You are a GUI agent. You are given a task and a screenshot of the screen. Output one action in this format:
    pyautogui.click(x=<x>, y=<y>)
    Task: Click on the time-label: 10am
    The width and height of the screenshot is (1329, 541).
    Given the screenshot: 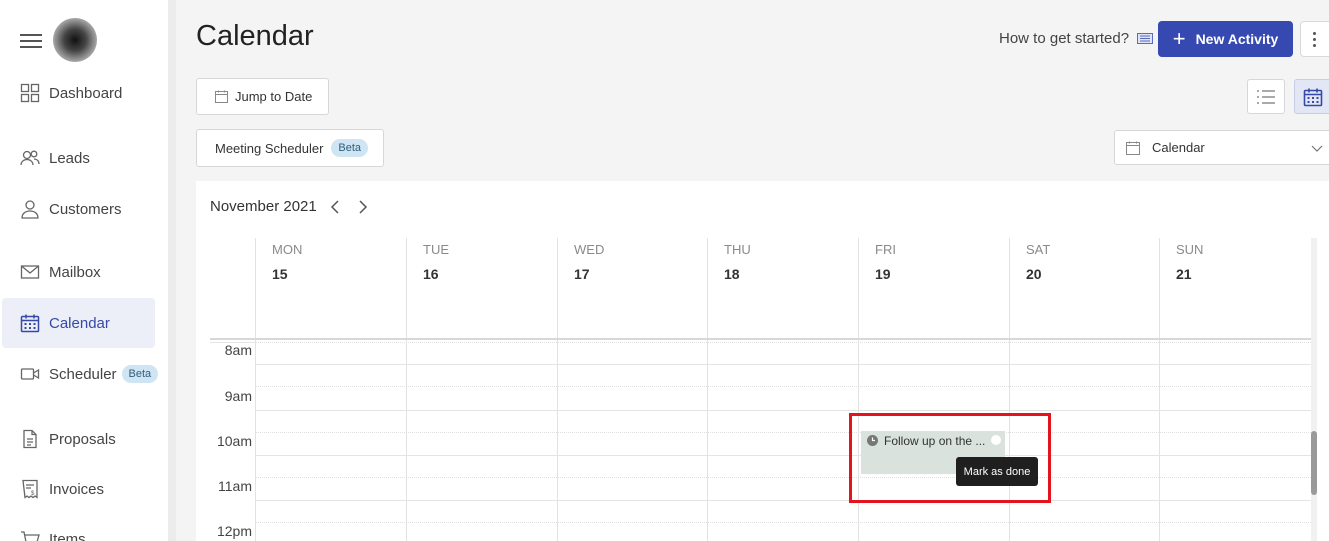 What is the action you would take?
    pyautogui.click(x=234, y=441)
    